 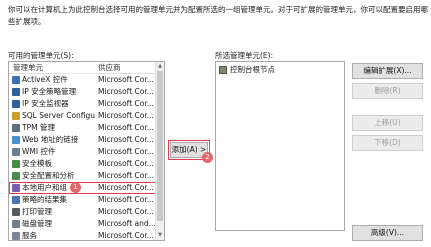 What do you see at coordinates (45, 79) in the screenshot?
I see `snapin-name: ActiveX 控件` at bounding box center [45, 79].